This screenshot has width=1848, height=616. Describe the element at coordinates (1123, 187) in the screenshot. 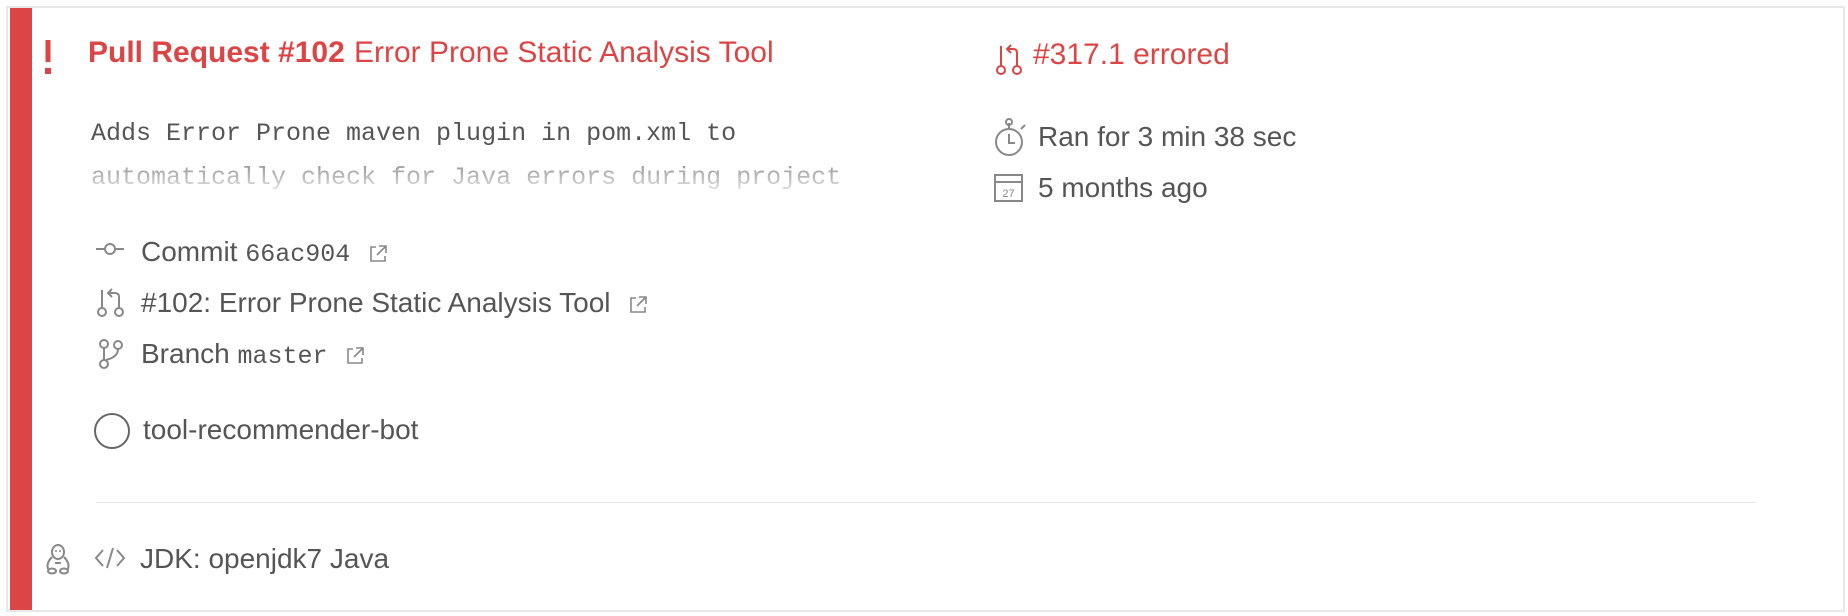

I see `build-finished-time: 5 months ago` at that location.